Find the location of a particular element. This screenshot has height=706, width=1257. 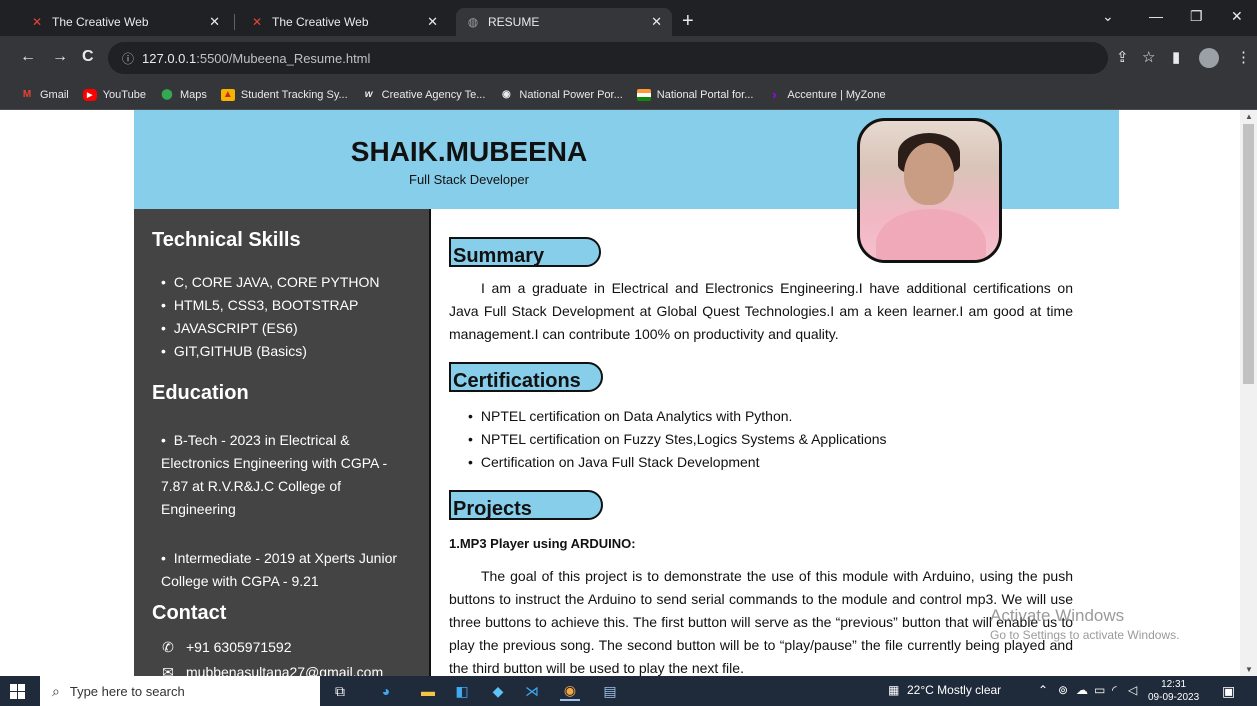

bookmark-maps: ⬤ Maps is located at coordinates (183, 95).